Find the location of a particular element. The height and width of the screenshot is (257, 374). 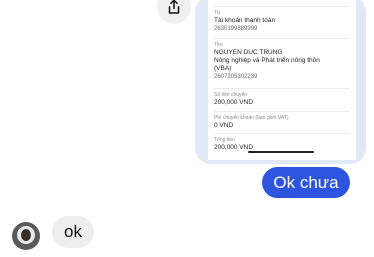

total-label: Tổng tiền is located at coordinates (224, 140).